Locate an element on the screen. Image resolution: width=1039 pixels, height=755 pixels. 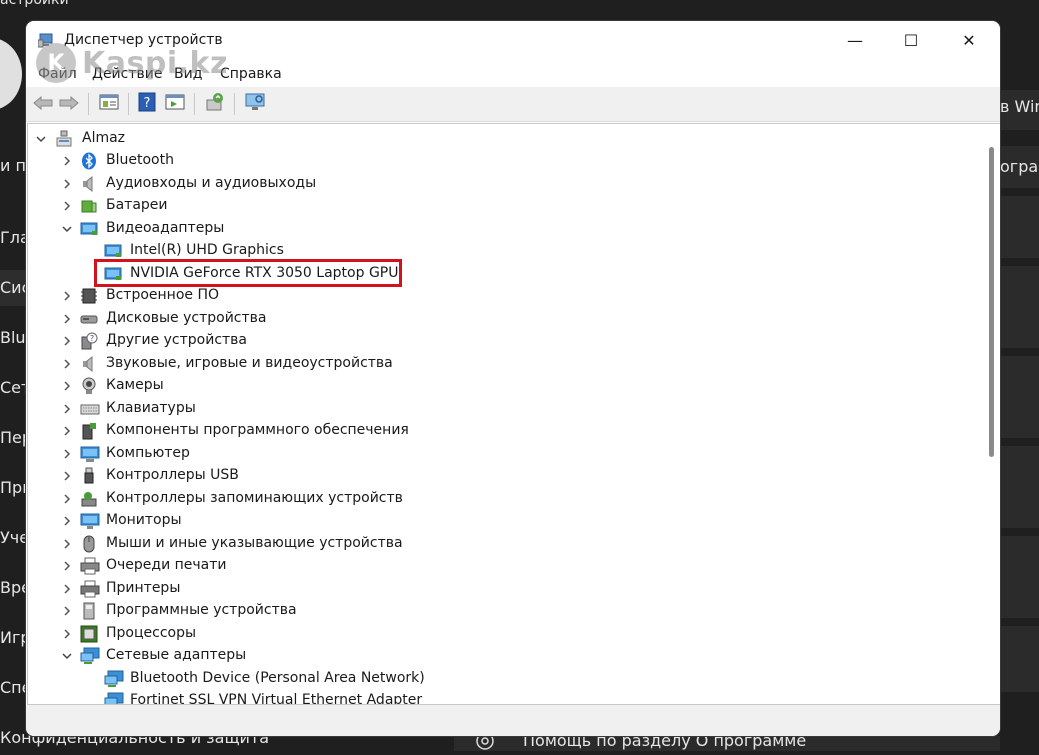
tree-item: Дисковые устройства is located at coordinates (498, 319).